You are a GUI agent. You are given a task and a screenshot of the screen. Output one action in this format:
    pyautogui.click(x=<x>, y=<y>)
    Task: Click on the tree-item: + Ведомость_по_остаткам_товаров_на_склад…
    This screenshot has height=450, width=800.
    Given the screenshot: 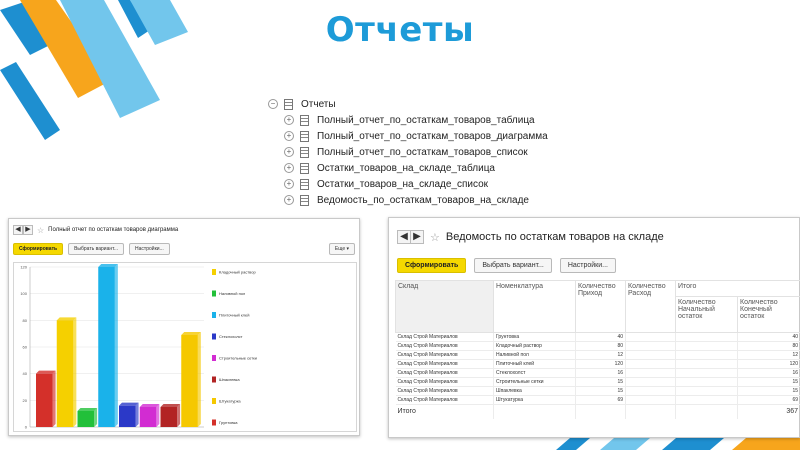 What is the action you would take?
    pyautogui.click(x=408, y=200)
    